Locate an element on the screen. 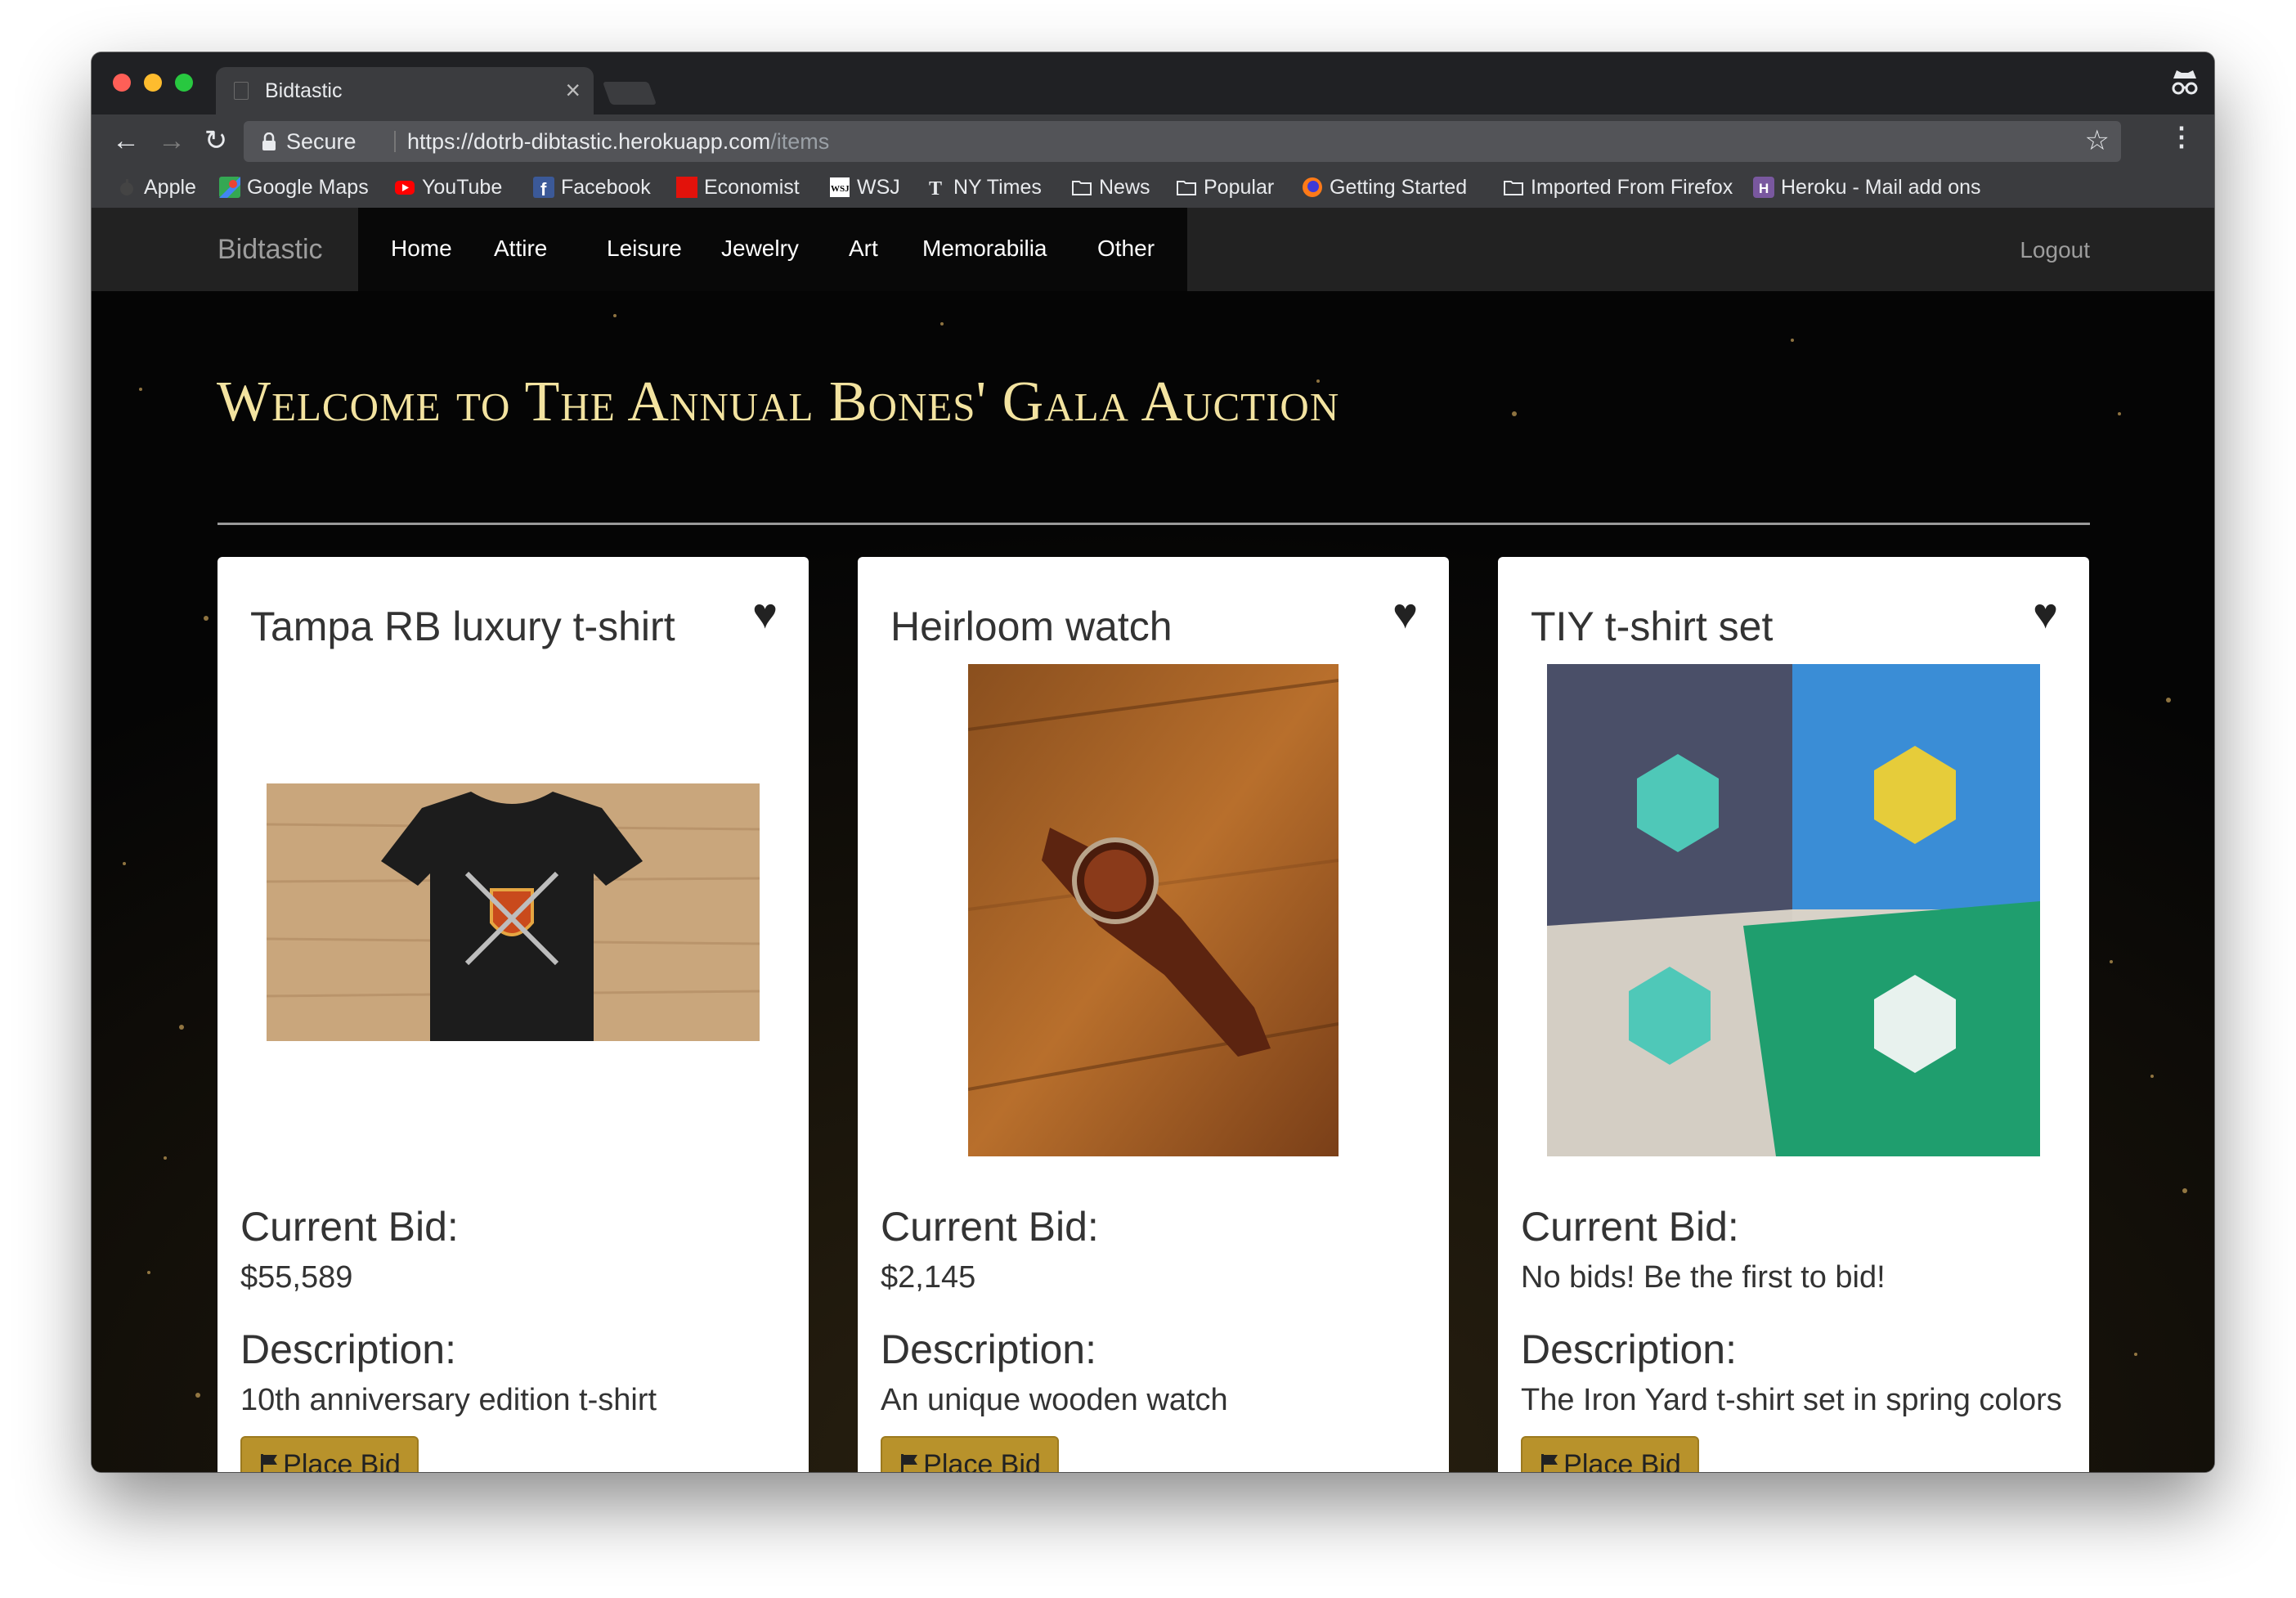 The height and width of the screenshot is (1598, 2296). current-bid-value: No bids! Be the first to bid! is located at coordinates (1703, 1278).